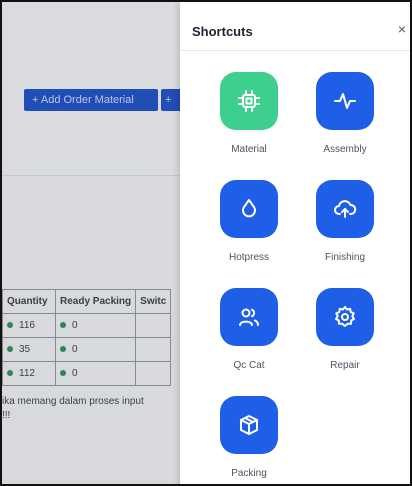 This screenshot has height=486, width=412. What do you see at coordinates (345, 257) in the screenshot?
I see `shortcut-label: Finishing` at bounding box center [345, 257].